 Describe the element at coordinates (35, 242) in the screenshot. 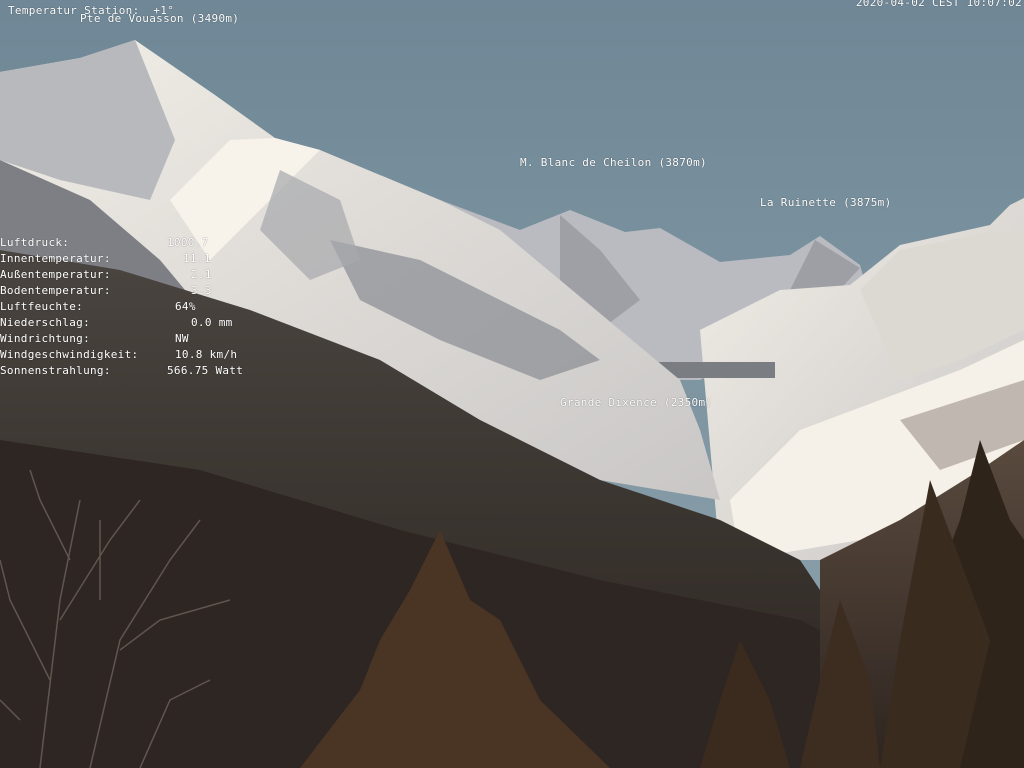

I see `weather-label-pressure: Luftdruck:` at that location.